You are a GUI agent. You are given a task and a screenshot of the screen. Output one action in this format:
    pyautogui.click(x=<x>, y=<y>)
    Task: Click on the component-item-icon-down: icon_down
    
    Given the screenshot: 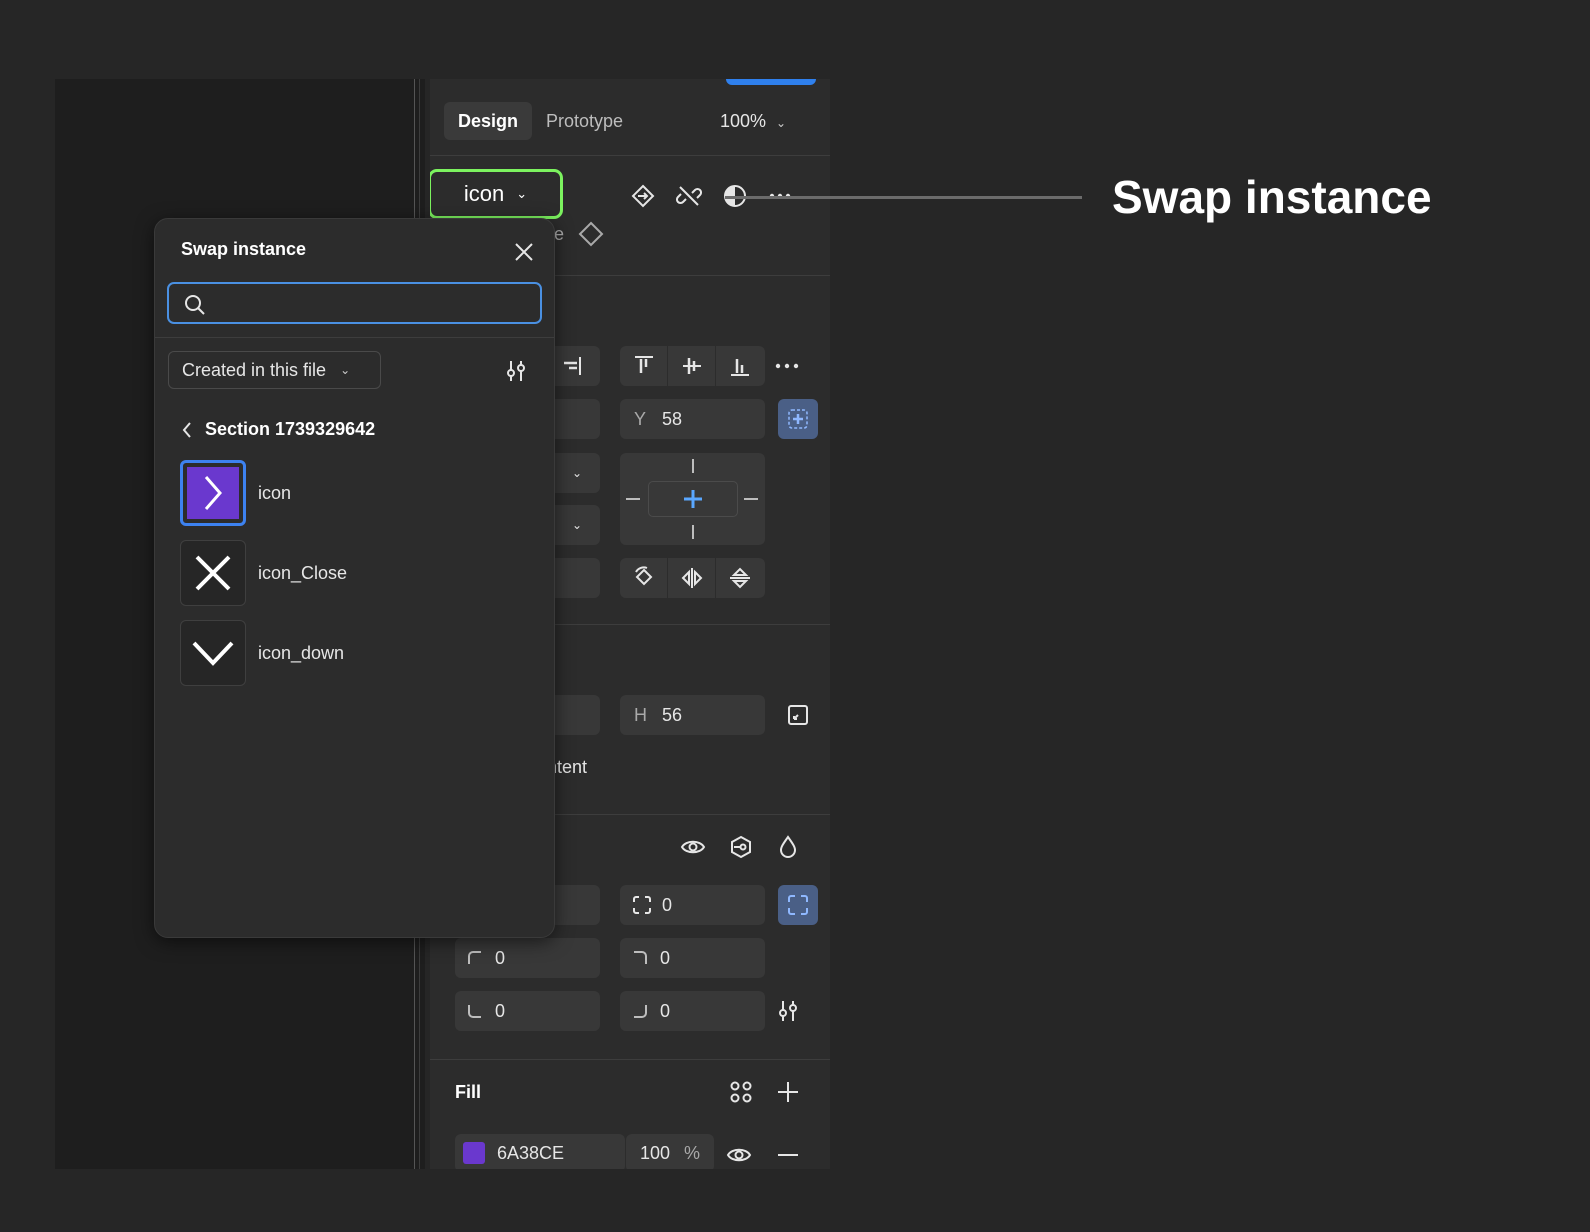 What is the action you would take?
    pyautogui.click(x=262, y=653)
    